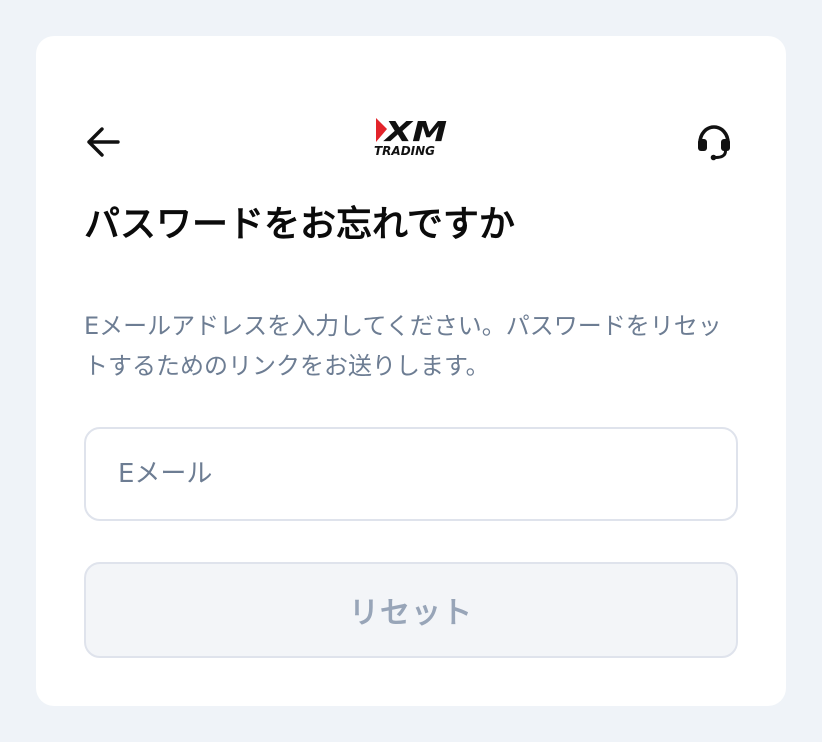  I want to click on headset-icon, so click(714, 143).